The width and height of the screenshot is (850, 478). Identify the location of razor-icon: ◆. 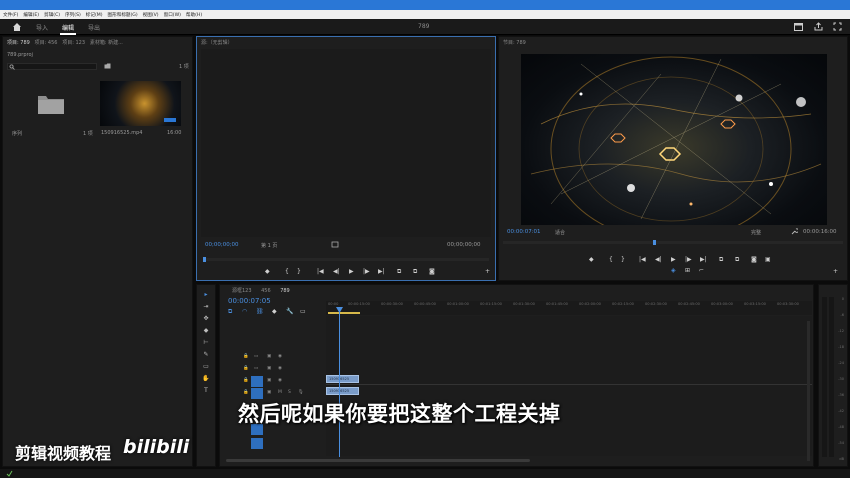
(206, 331).